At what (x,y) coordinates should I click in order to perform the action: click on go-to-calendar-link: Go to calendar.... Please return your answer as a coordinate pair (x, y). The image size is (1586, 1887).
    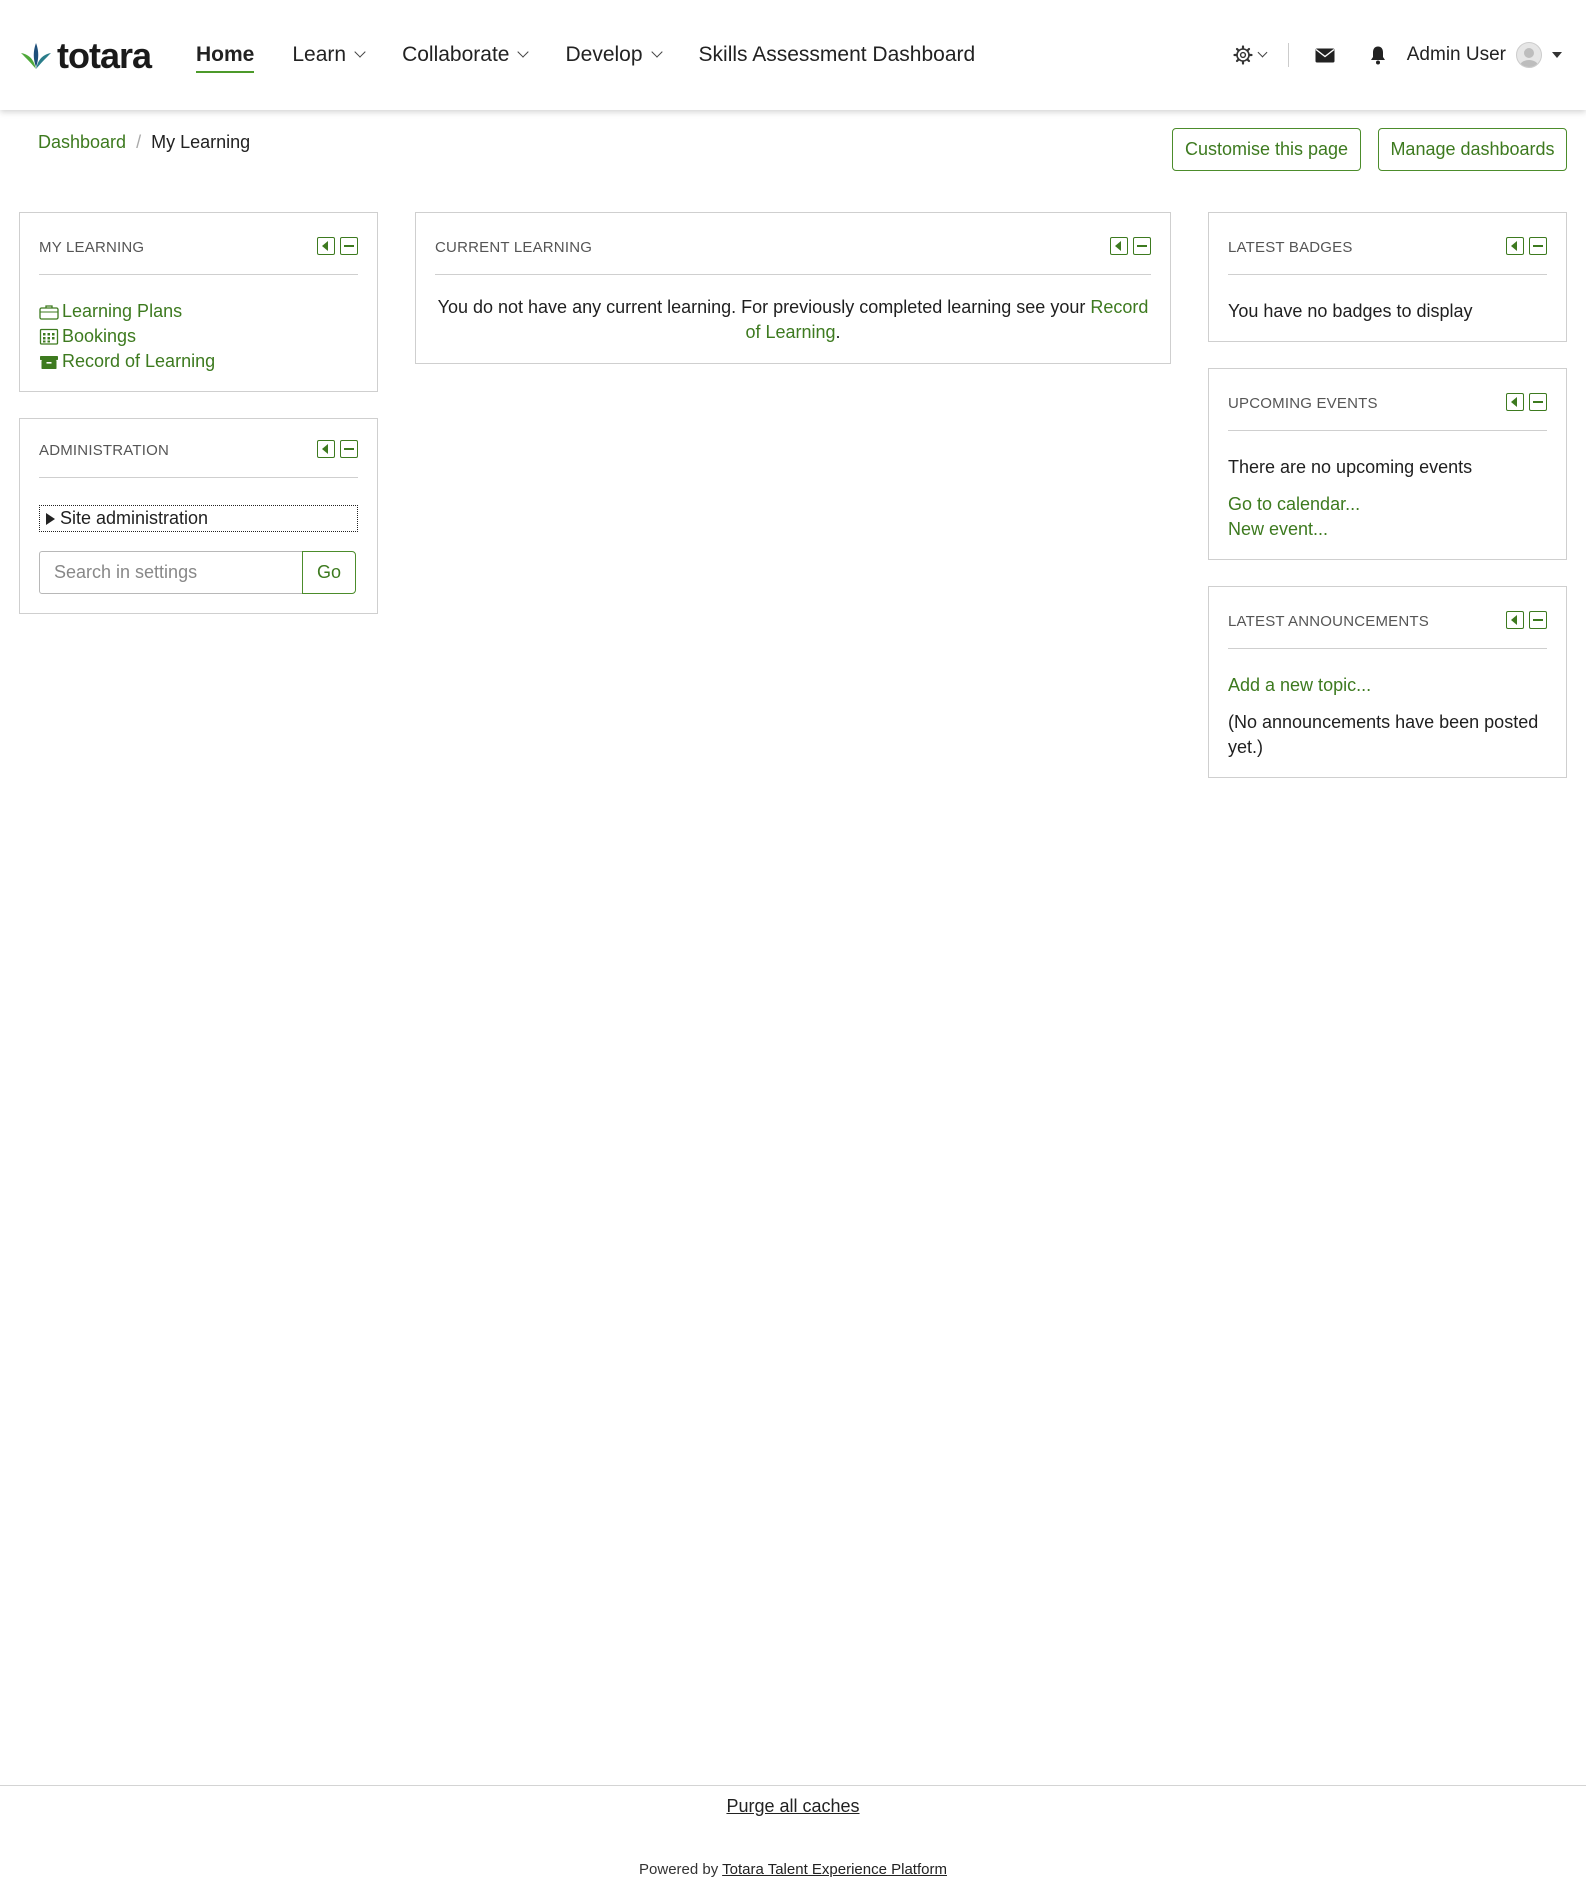
    Looking at the image, I should click on (1387, 504).